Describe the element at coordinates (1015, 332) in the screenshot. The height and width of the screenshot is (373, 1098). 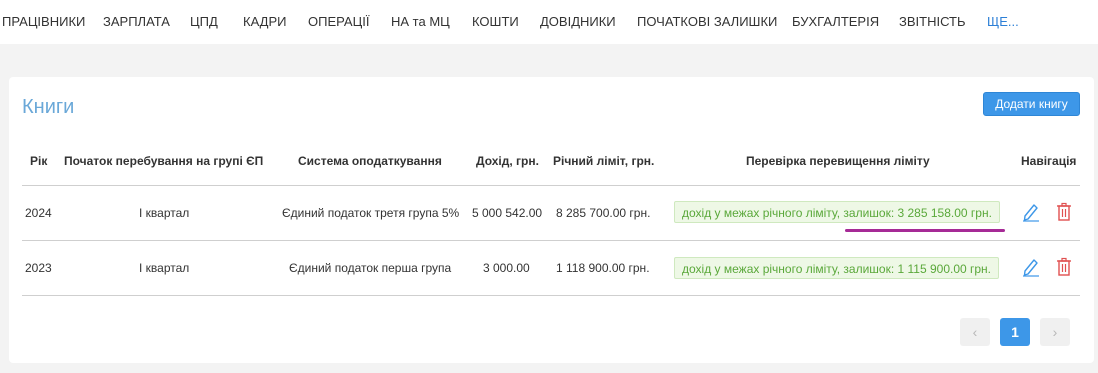
I see `page-1-button: 1` at that location.